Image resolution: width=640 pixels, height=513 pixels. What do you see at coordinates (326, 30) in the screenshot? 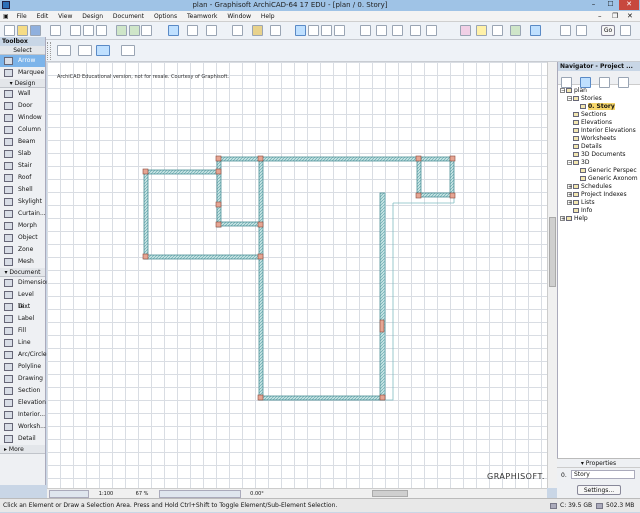
I see `3d-view-icon` at bounding box center [326, 30].